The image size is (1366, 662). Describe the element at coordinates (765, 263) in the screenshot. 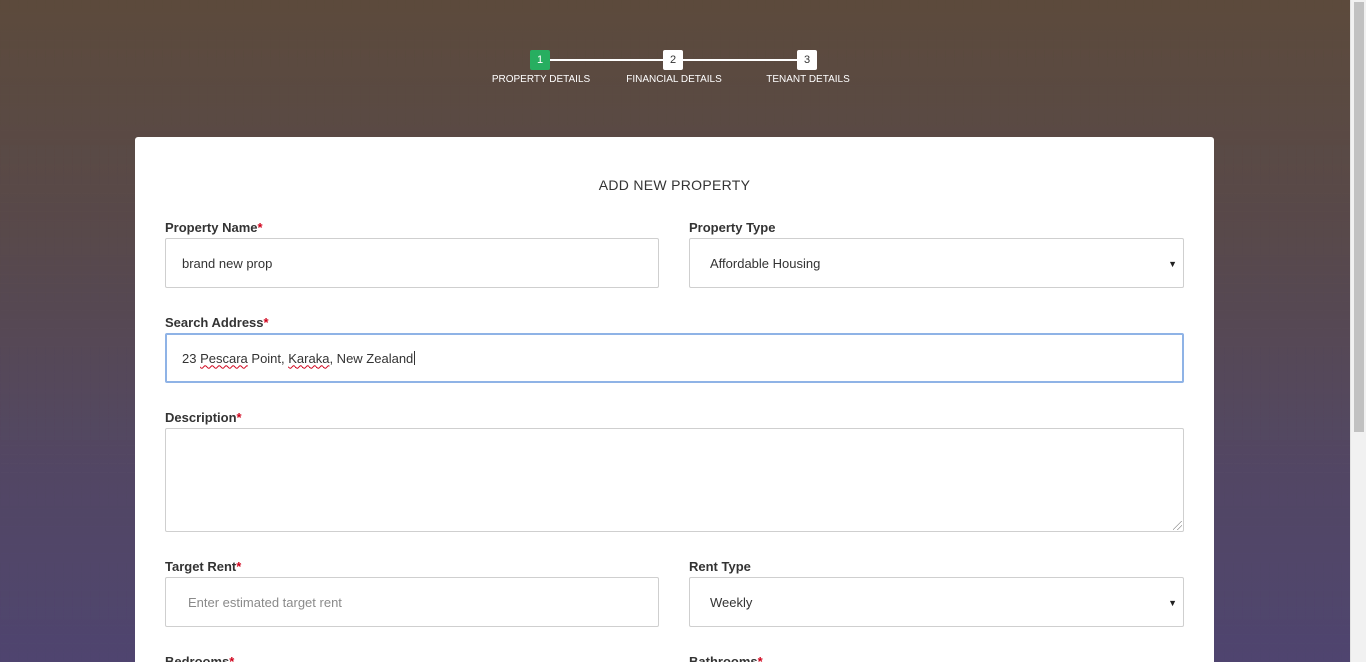

I see `property-type-value: Affordable Housing` at that location.